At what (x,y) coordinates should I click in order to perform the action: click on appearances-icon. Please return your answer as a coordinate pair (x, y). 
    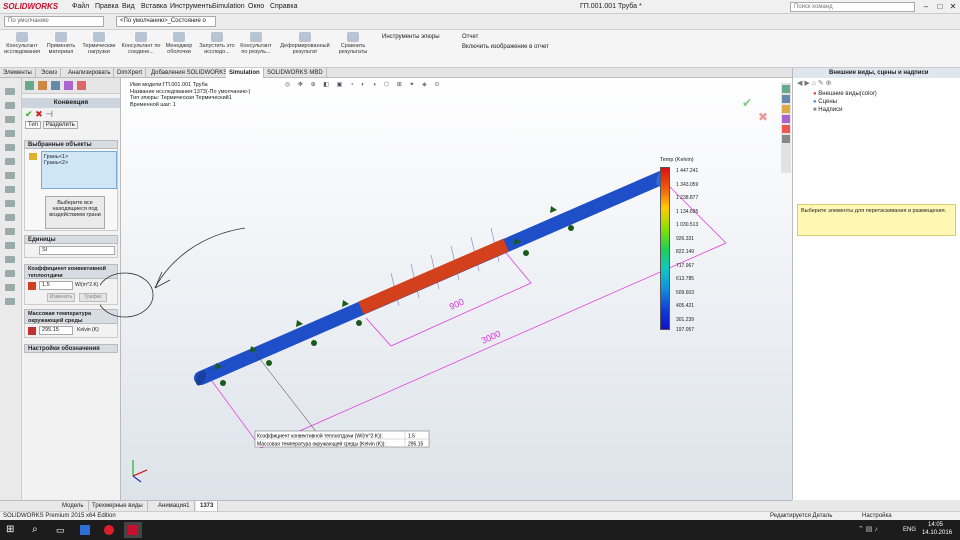
    Looking at the image, I should click on (786, 129).